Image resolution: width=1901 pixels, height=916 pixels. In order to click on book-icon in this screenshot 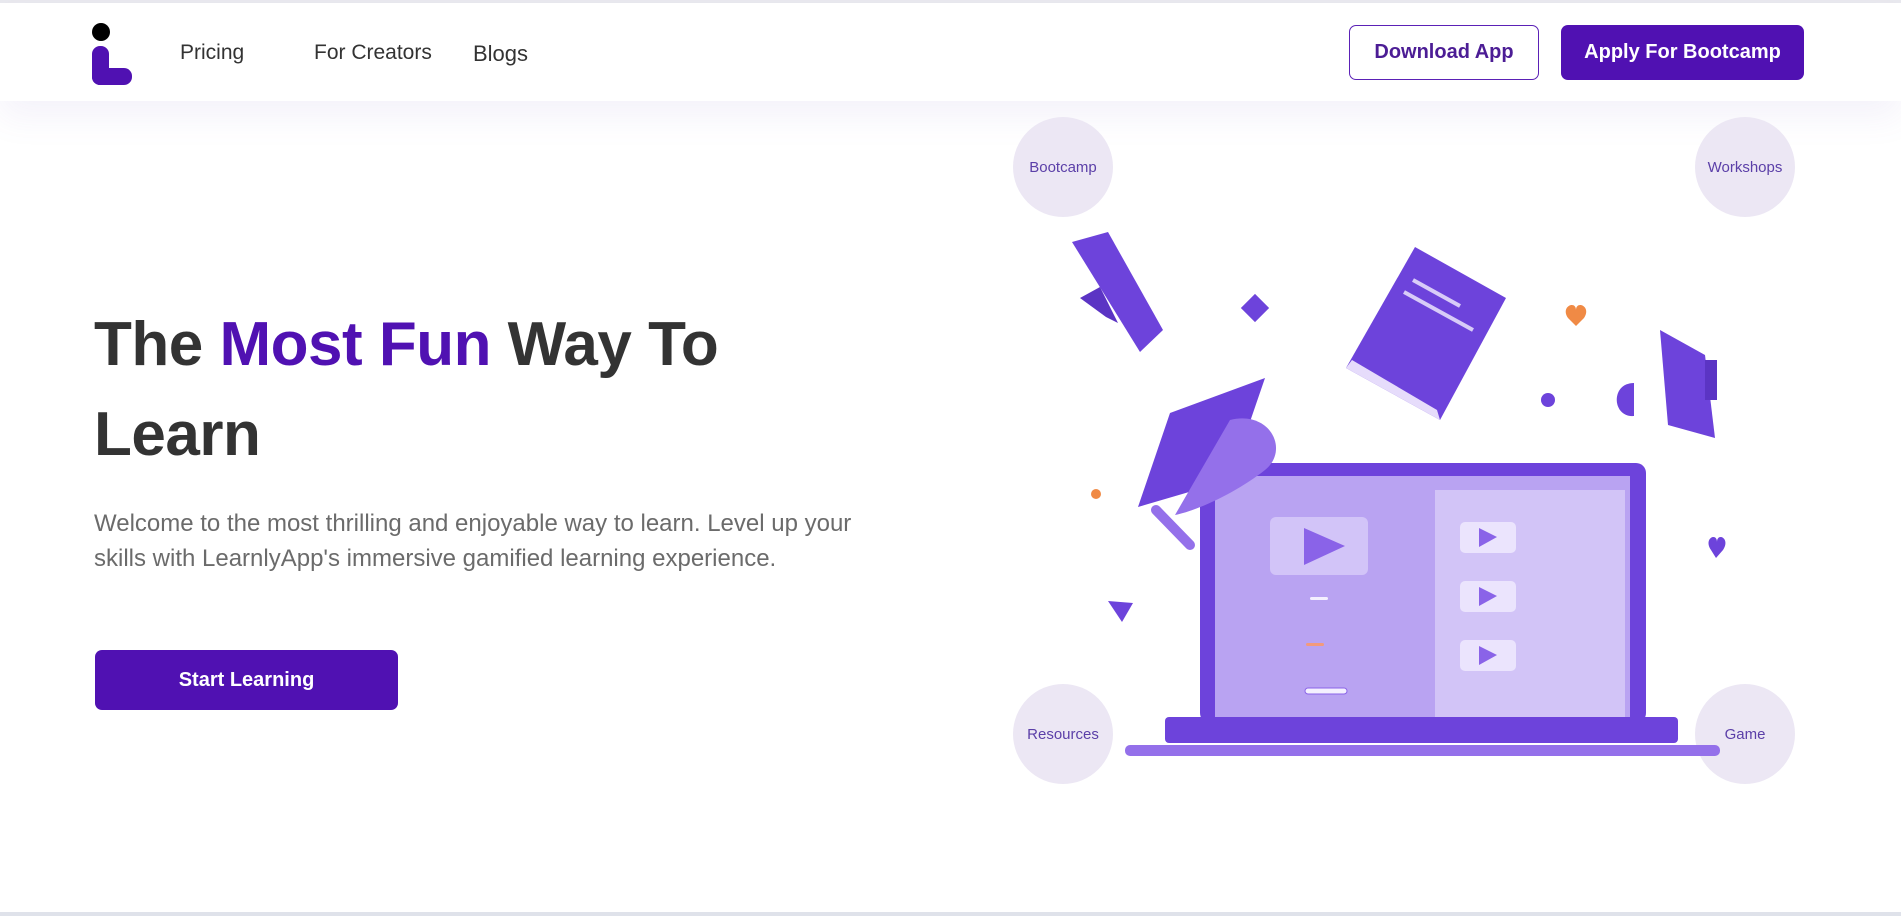, I will do `click(1426, 333)`.